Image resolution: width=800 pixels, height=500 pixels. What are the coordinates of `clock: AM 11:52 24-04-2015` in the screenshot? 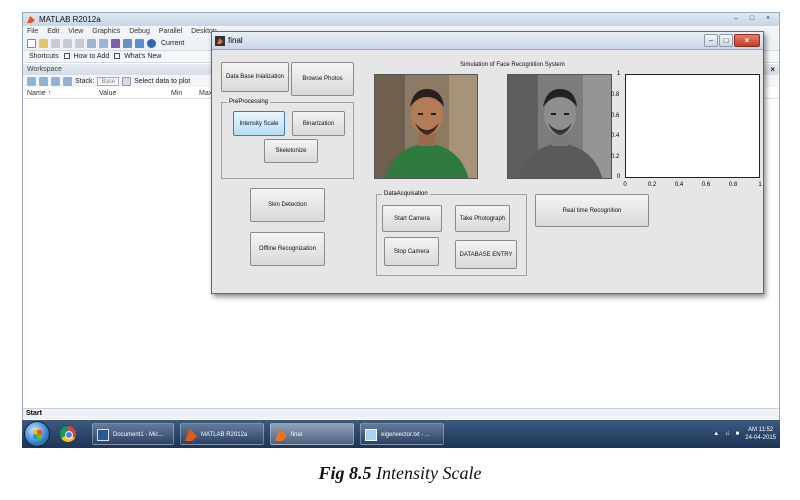 It's located at (760, 434).